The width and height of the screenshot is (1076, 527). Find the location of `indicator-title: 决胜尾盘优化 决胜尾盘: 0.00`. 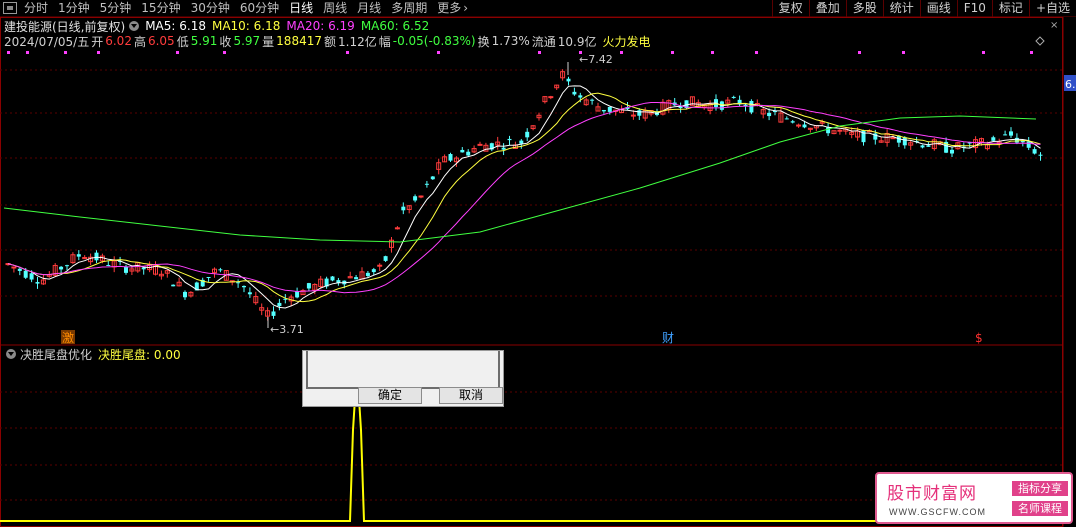

indicator-title: 决胜尾盘优化 决胜尾盘: 0.00 is located at coordinates (92, 354).